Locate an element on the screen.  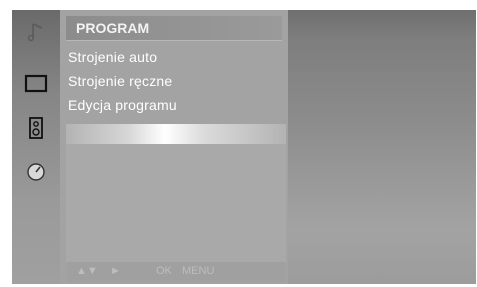
arrow-keys-hint: ▲▼ is located at coordinates (87, 271).